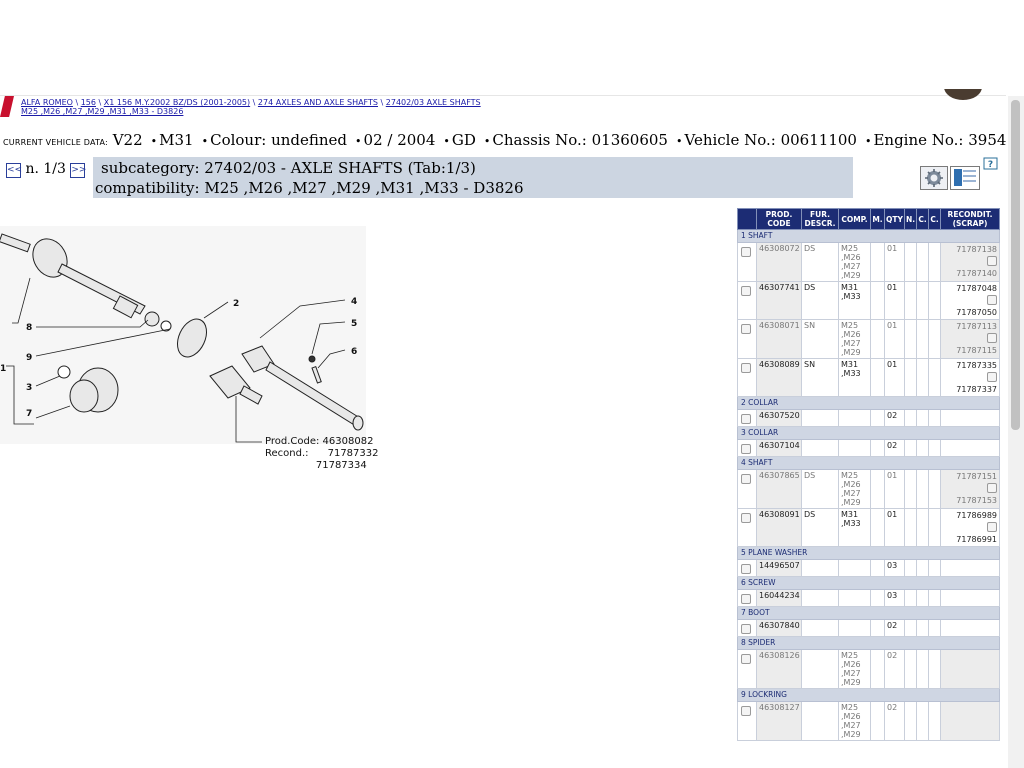 This screenshot has height=768, width=1024. Describe the element at coordinates (854, 628) in the screenshot. I see `comp-cell` at that location.